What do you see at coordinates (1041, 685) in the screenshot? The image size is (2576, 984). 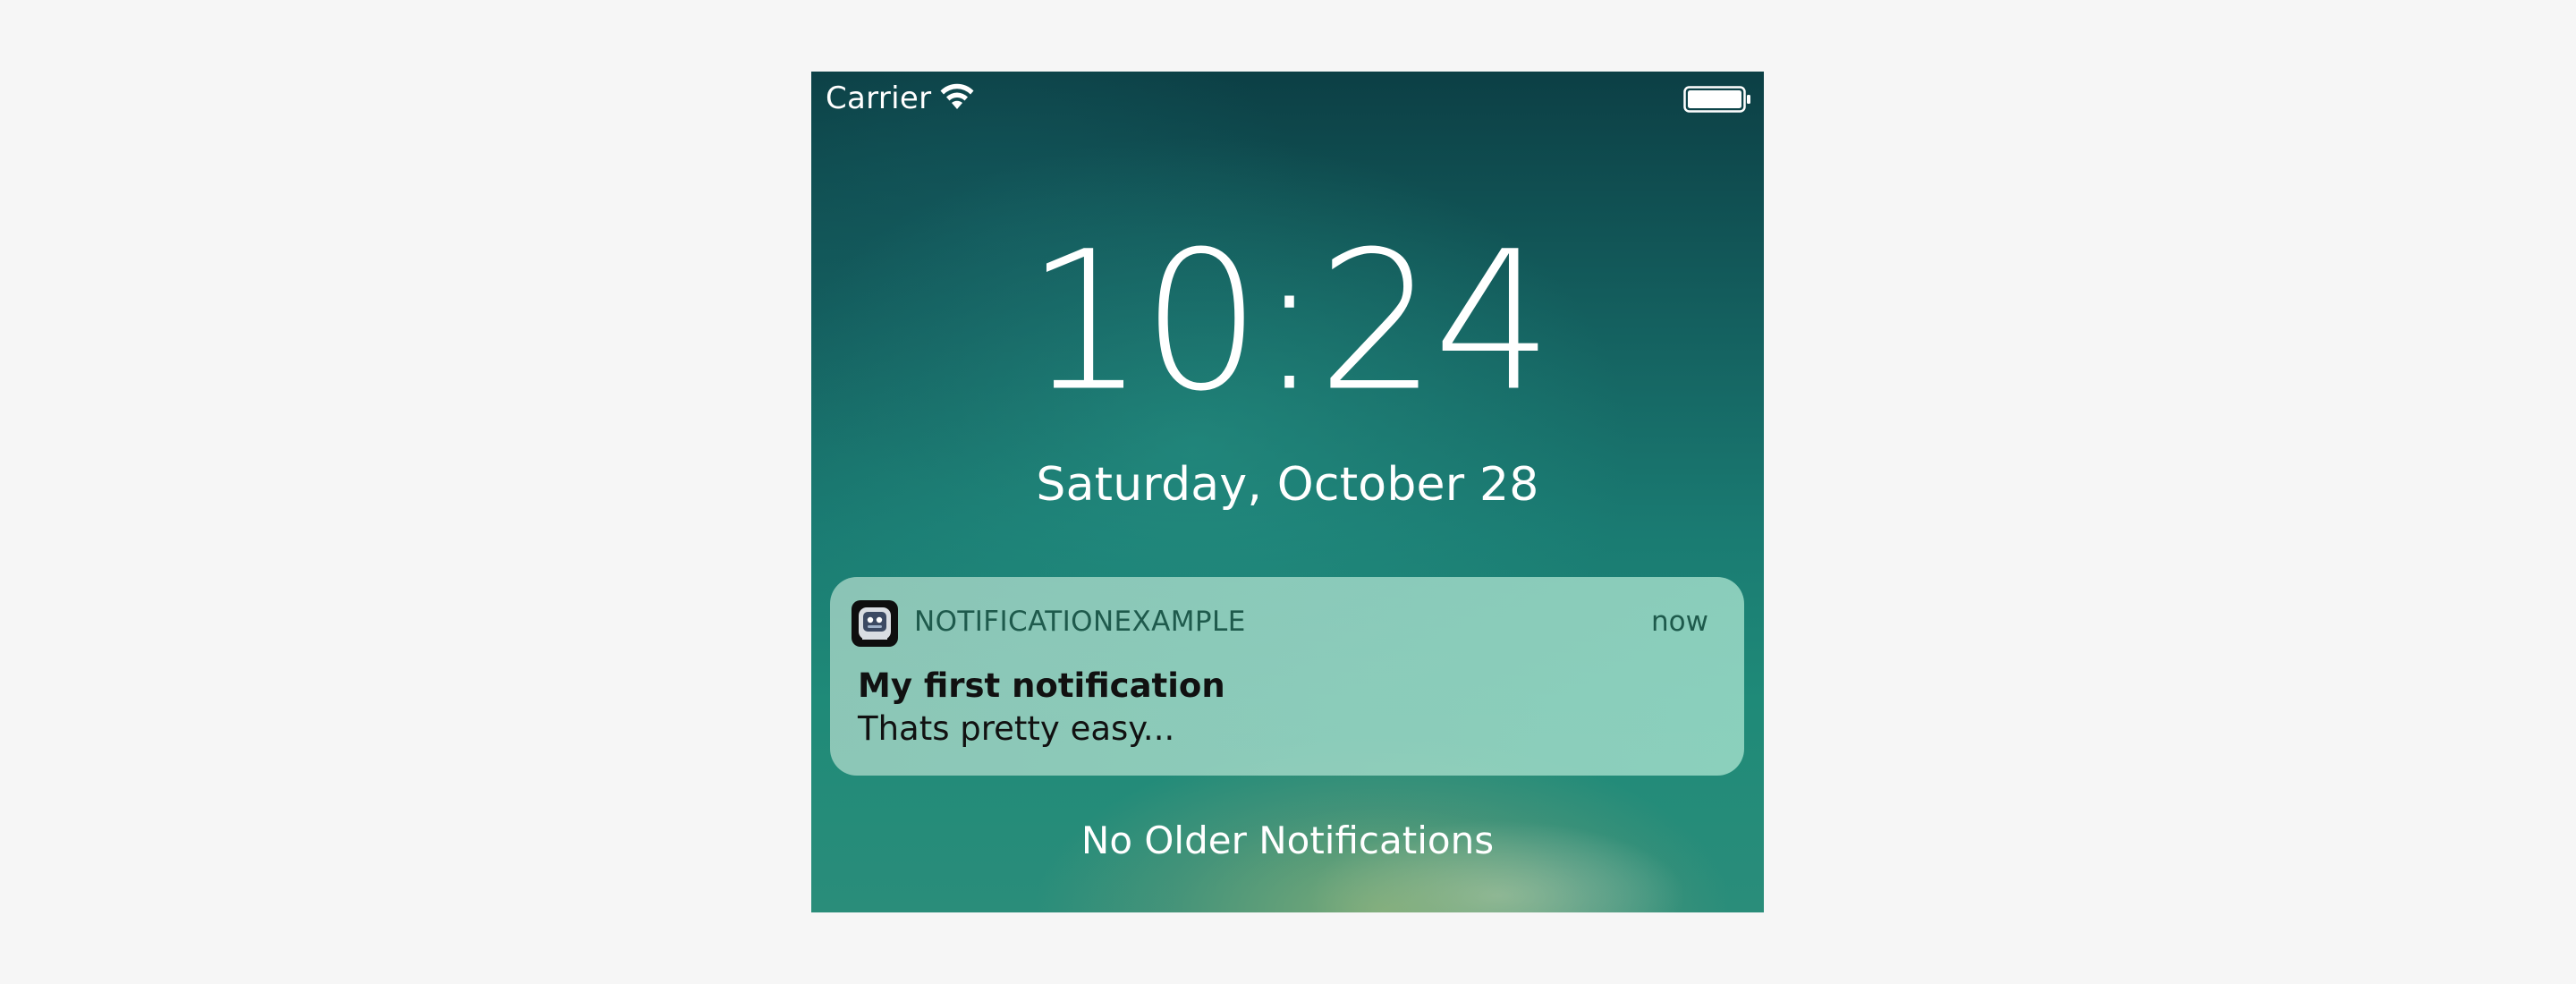 I see `notification-title: My first notification` at bounding box center [1041, 685].